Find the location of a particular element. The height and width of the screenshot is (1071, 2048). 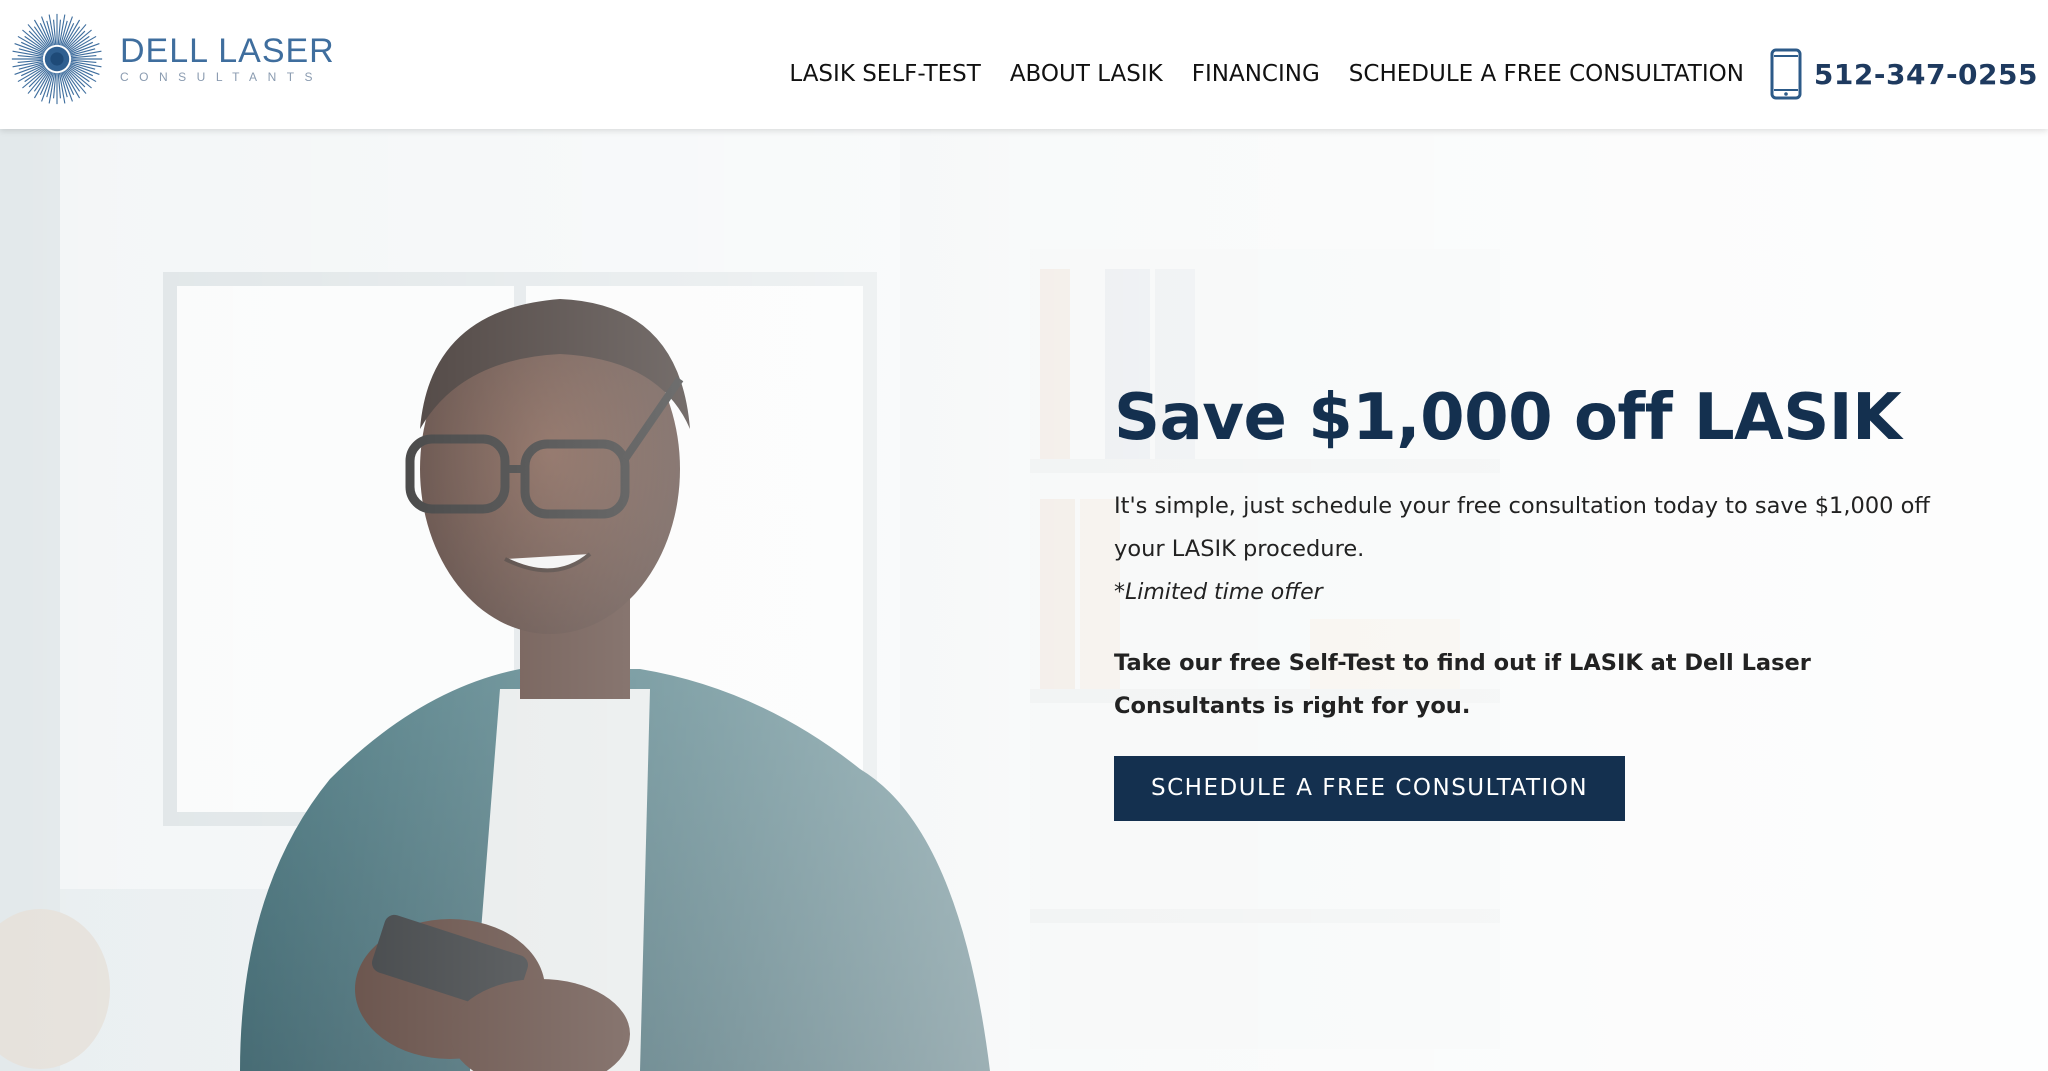

sunburst-logo-icon is located at coordinates (57, 59).